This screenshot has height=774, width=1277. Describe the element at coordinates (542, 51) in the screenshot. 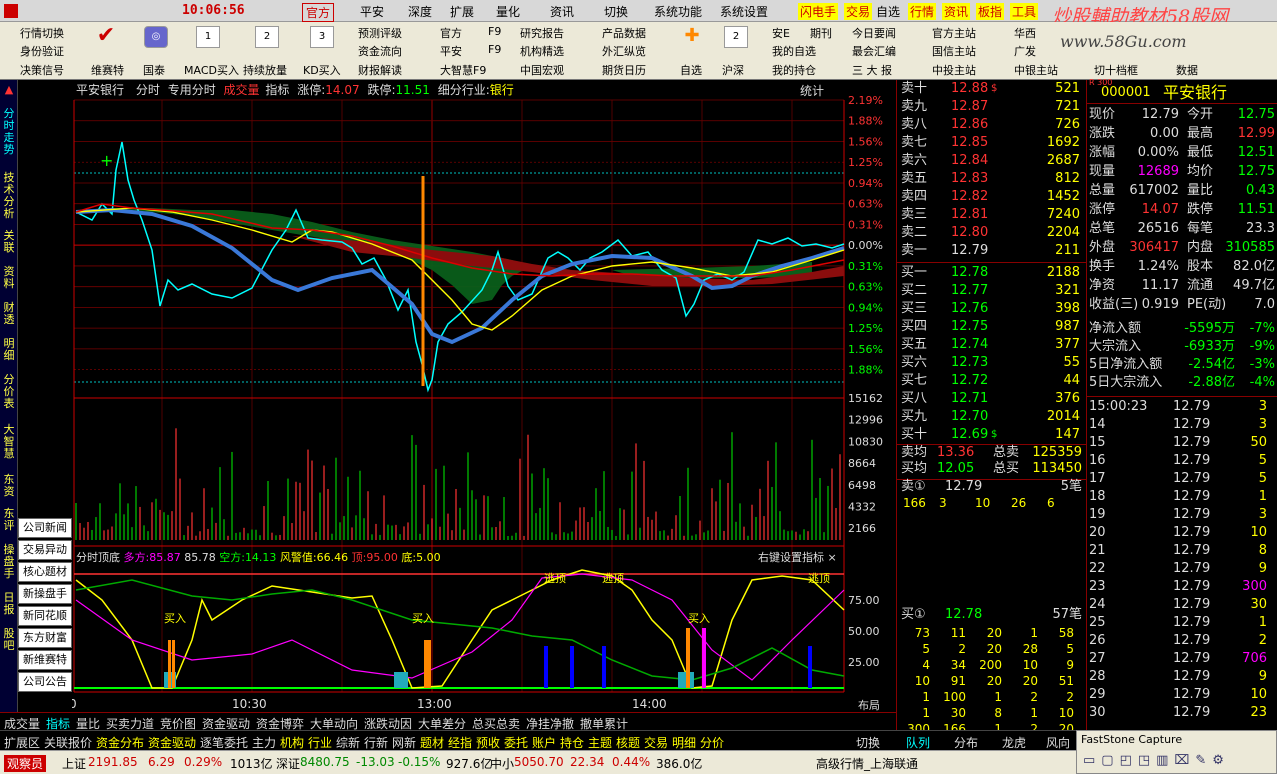

I see `tb-jigou: 机构精选` at that location.